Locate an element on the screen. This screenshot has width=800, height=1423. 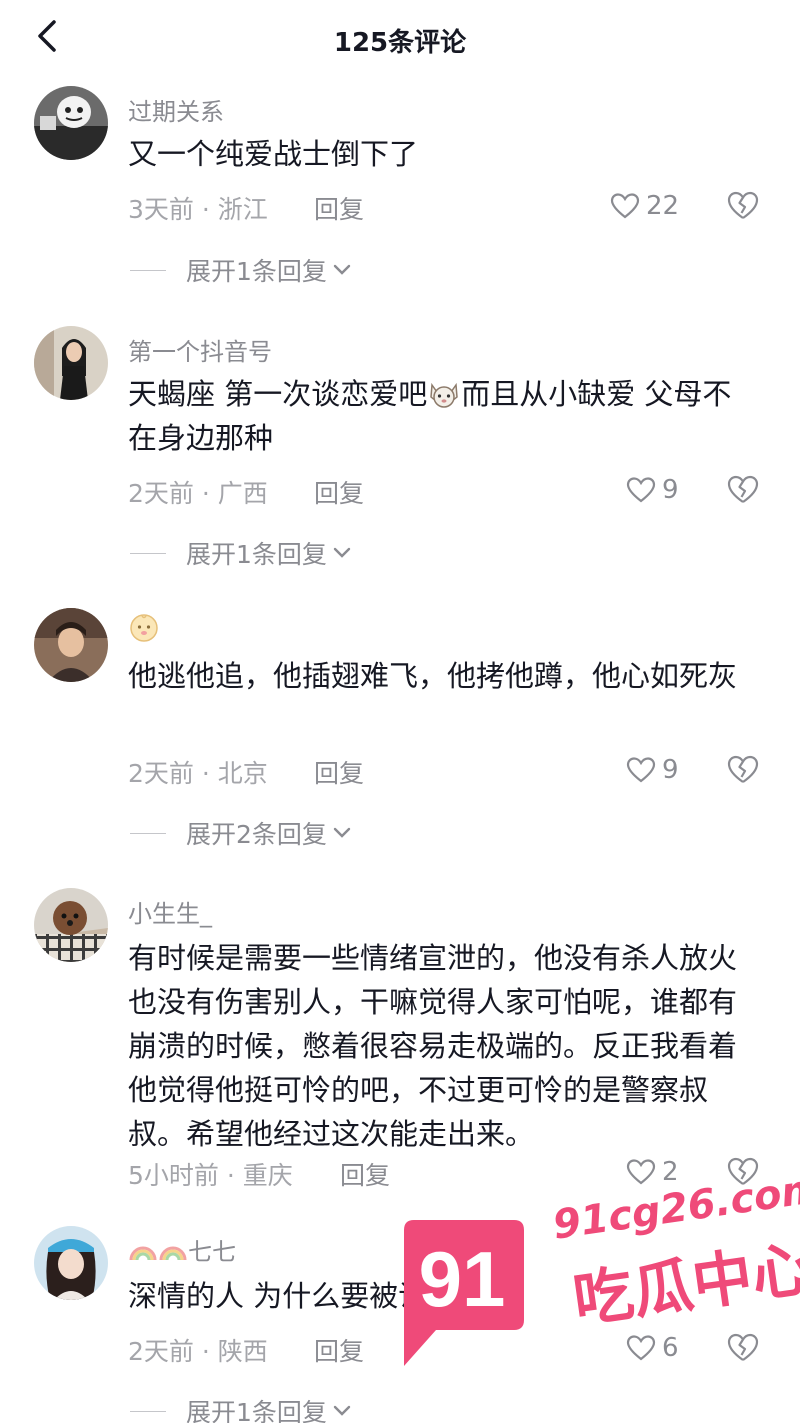
comment-username-text: 七七 is located at coordinates (212, 1252).